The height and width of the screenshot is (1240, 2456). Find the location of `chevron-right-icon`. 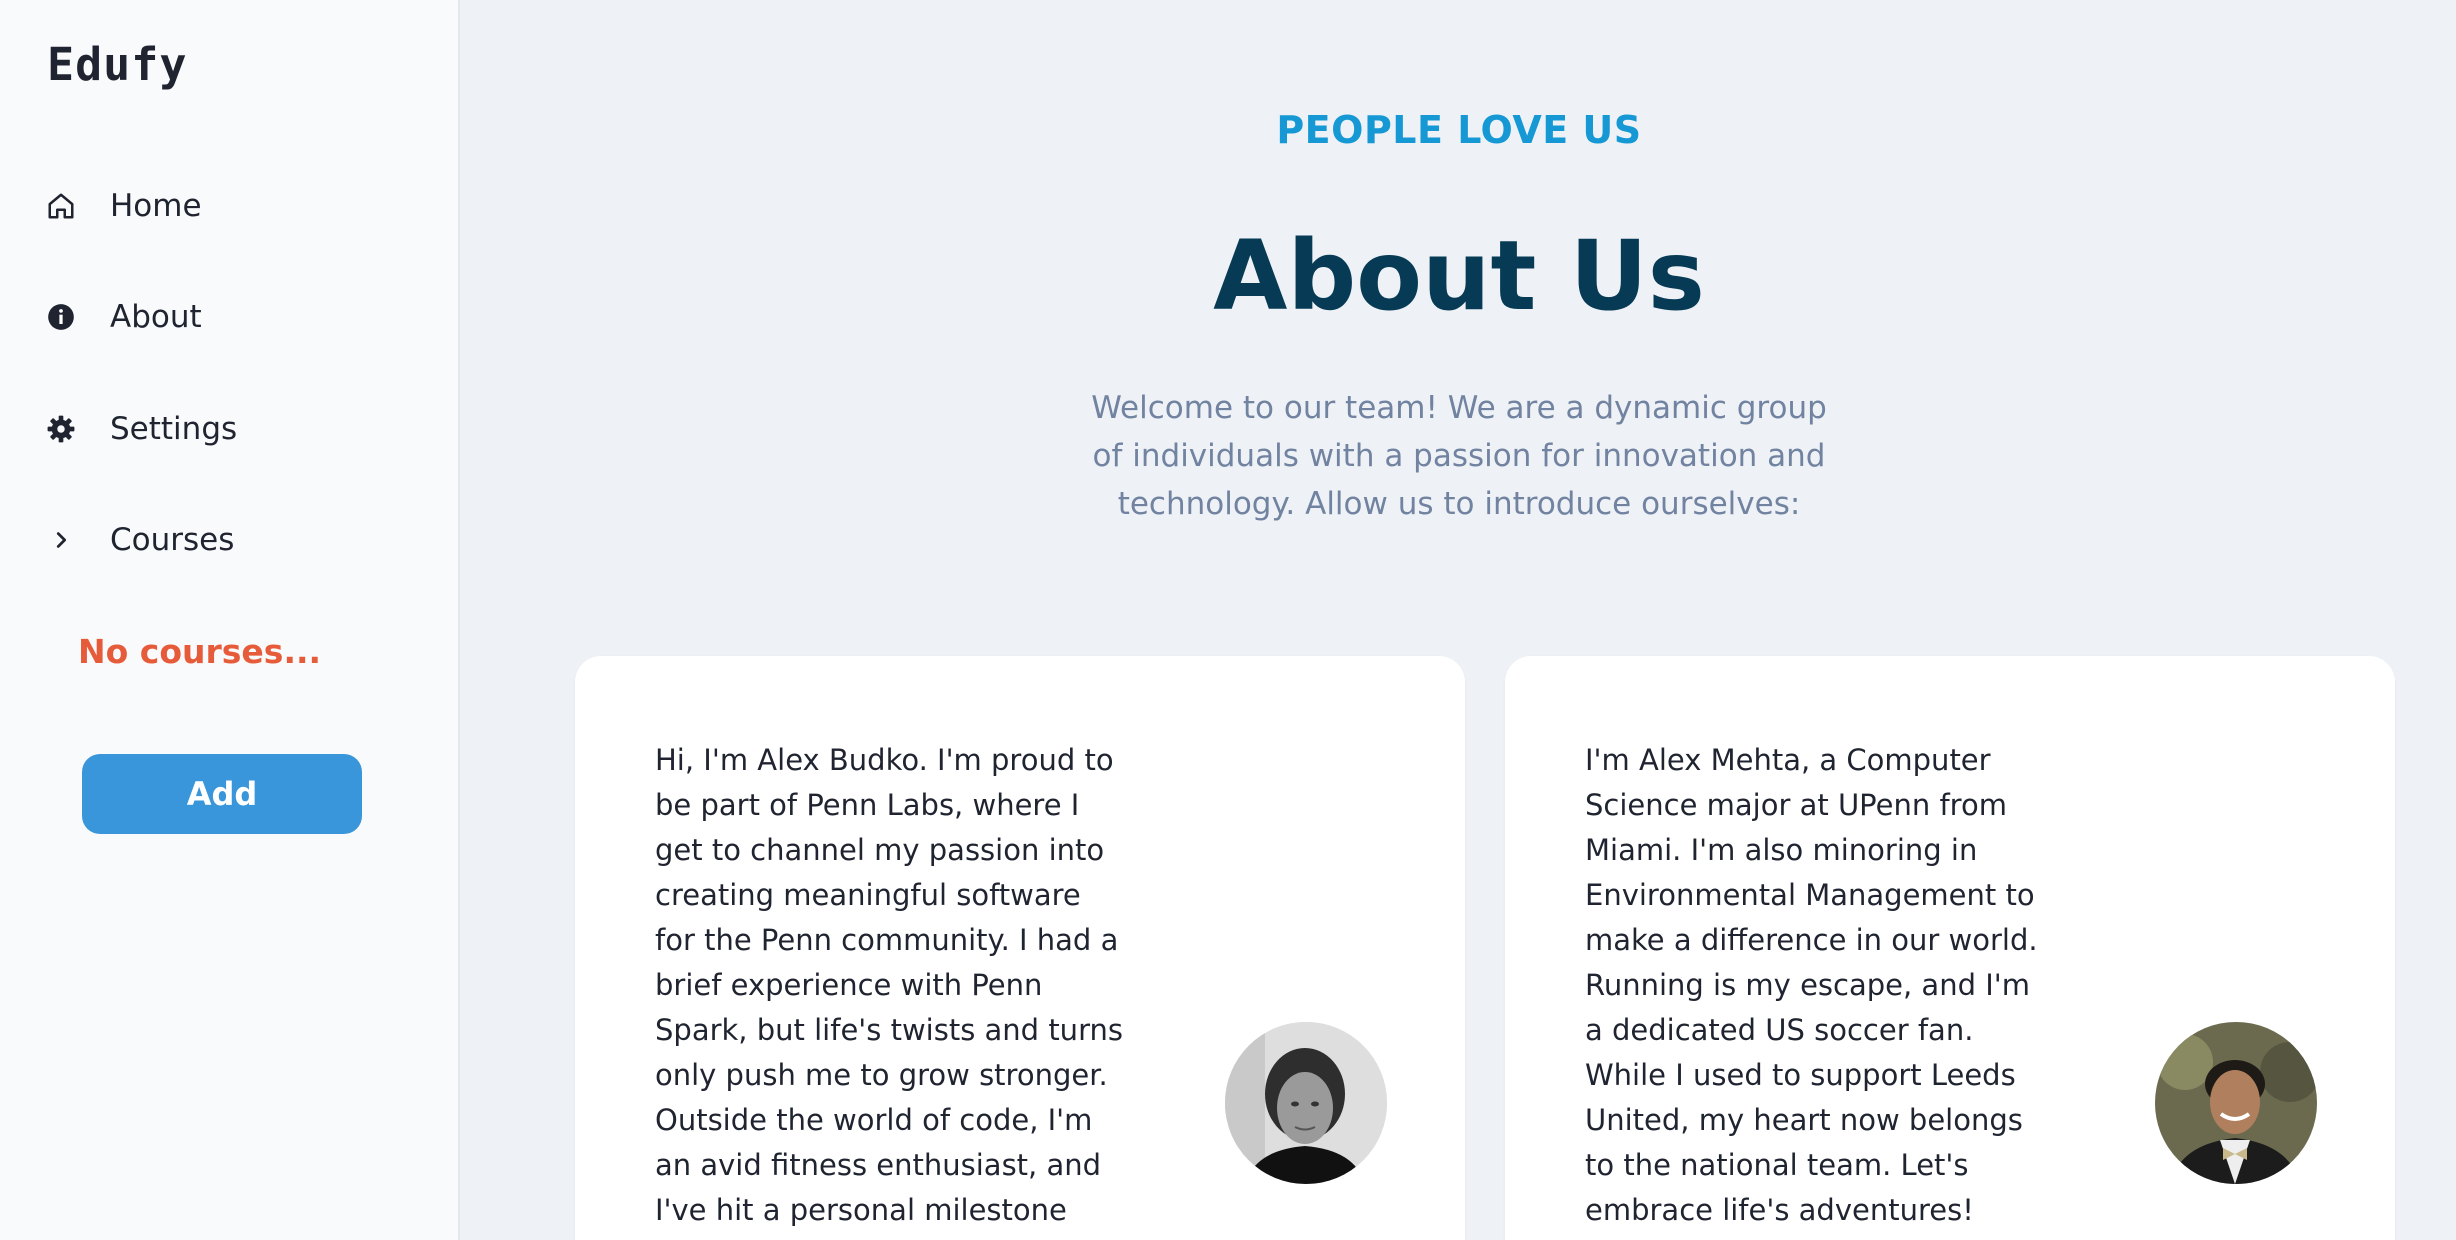

chevron-right-icon is located at coordinates (61, 540).